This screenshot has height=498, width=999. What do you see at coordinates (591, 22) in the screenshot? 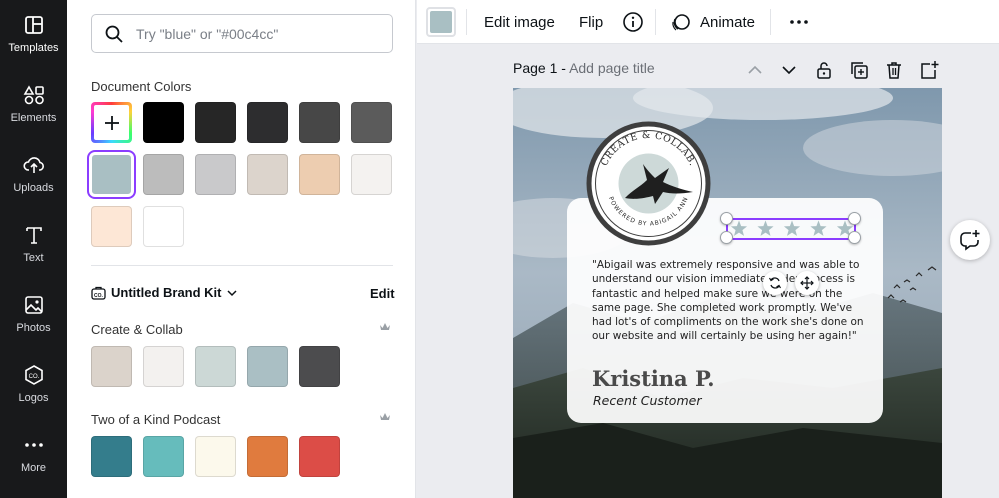
I see `flip-button: Flip` at bounding box center [591, 22].